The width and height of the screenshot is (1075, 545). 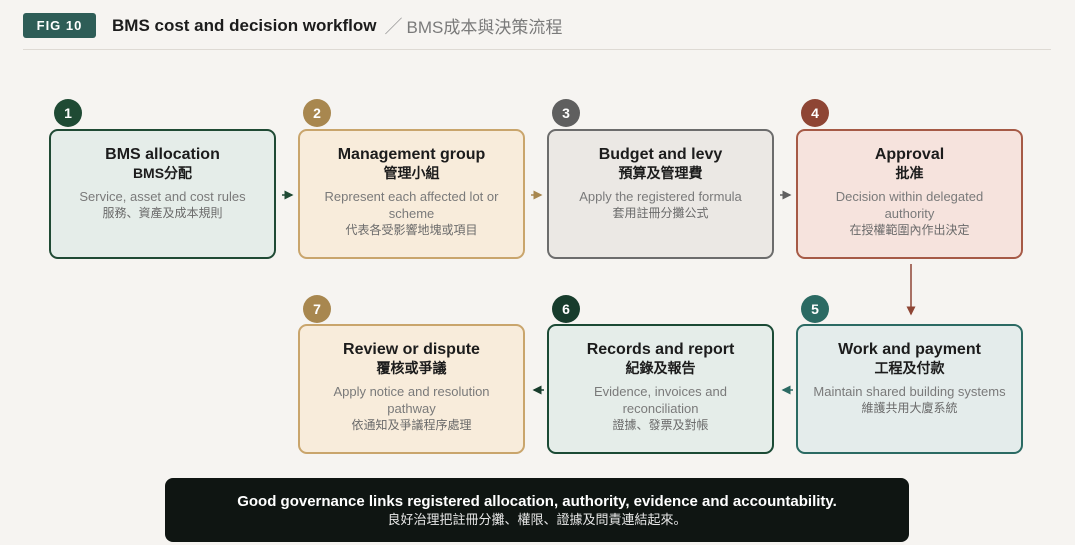 What do you see at coordinates (660, 349) in the screenshot?
I see `step-title: Records and report` at bounding box center [660, 349].